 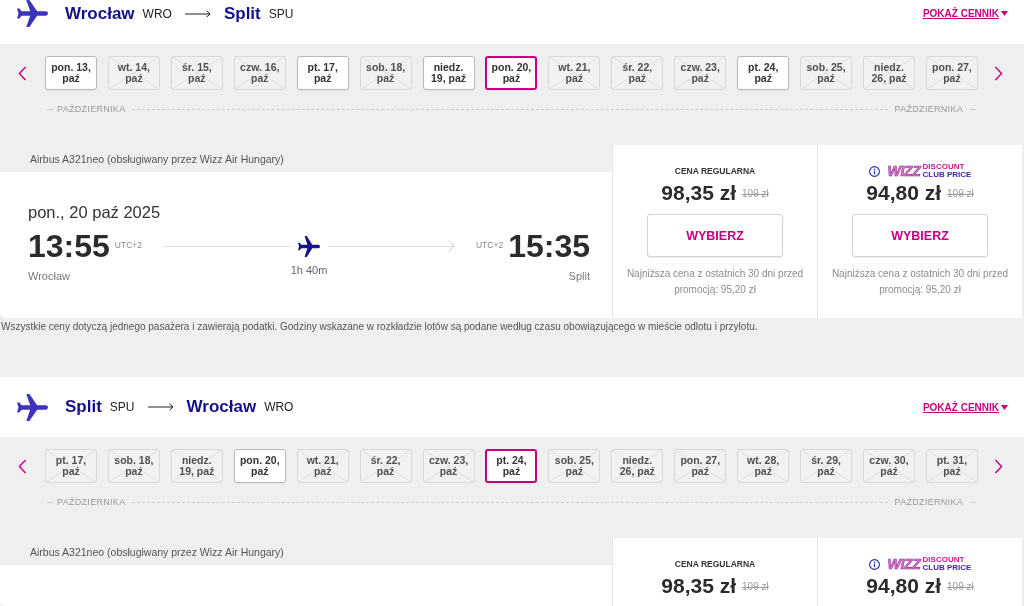 I want to click on date-tile: czw. 16, paź, so click(x=259, y=73).